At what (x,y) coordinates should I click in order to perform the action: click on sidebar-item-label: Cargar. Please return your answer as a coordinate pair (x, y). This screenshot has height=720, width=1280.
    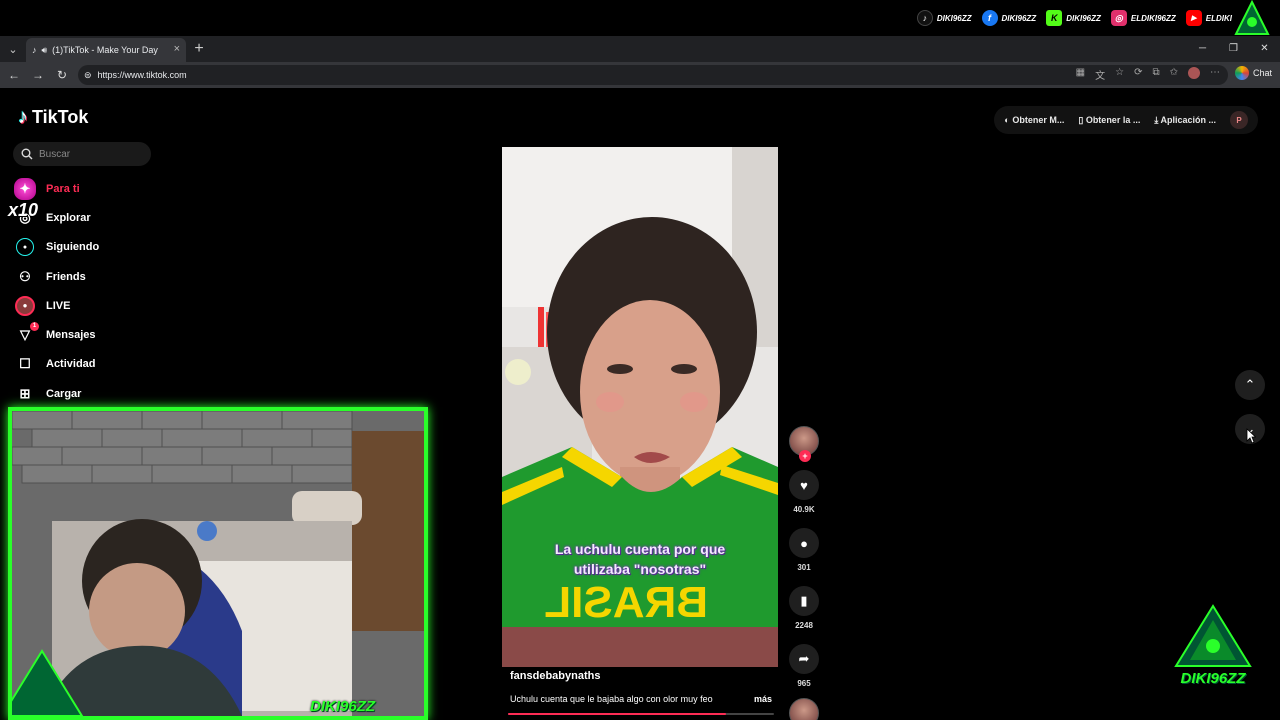
    Looking at the image, I should click on (64, 393).